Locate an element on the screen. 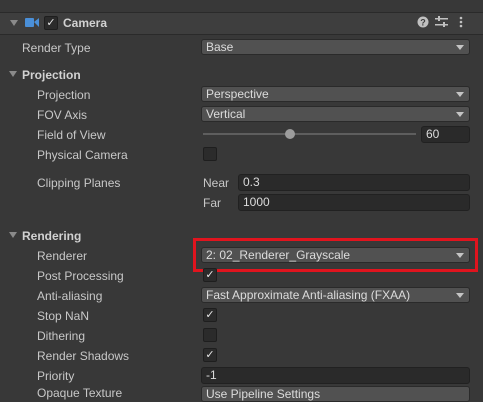 The image size is (483, 402). anti-aliasing-value: Fast Approximate Anti-aliasing (FXAA) is located at coordinates (308, 295).